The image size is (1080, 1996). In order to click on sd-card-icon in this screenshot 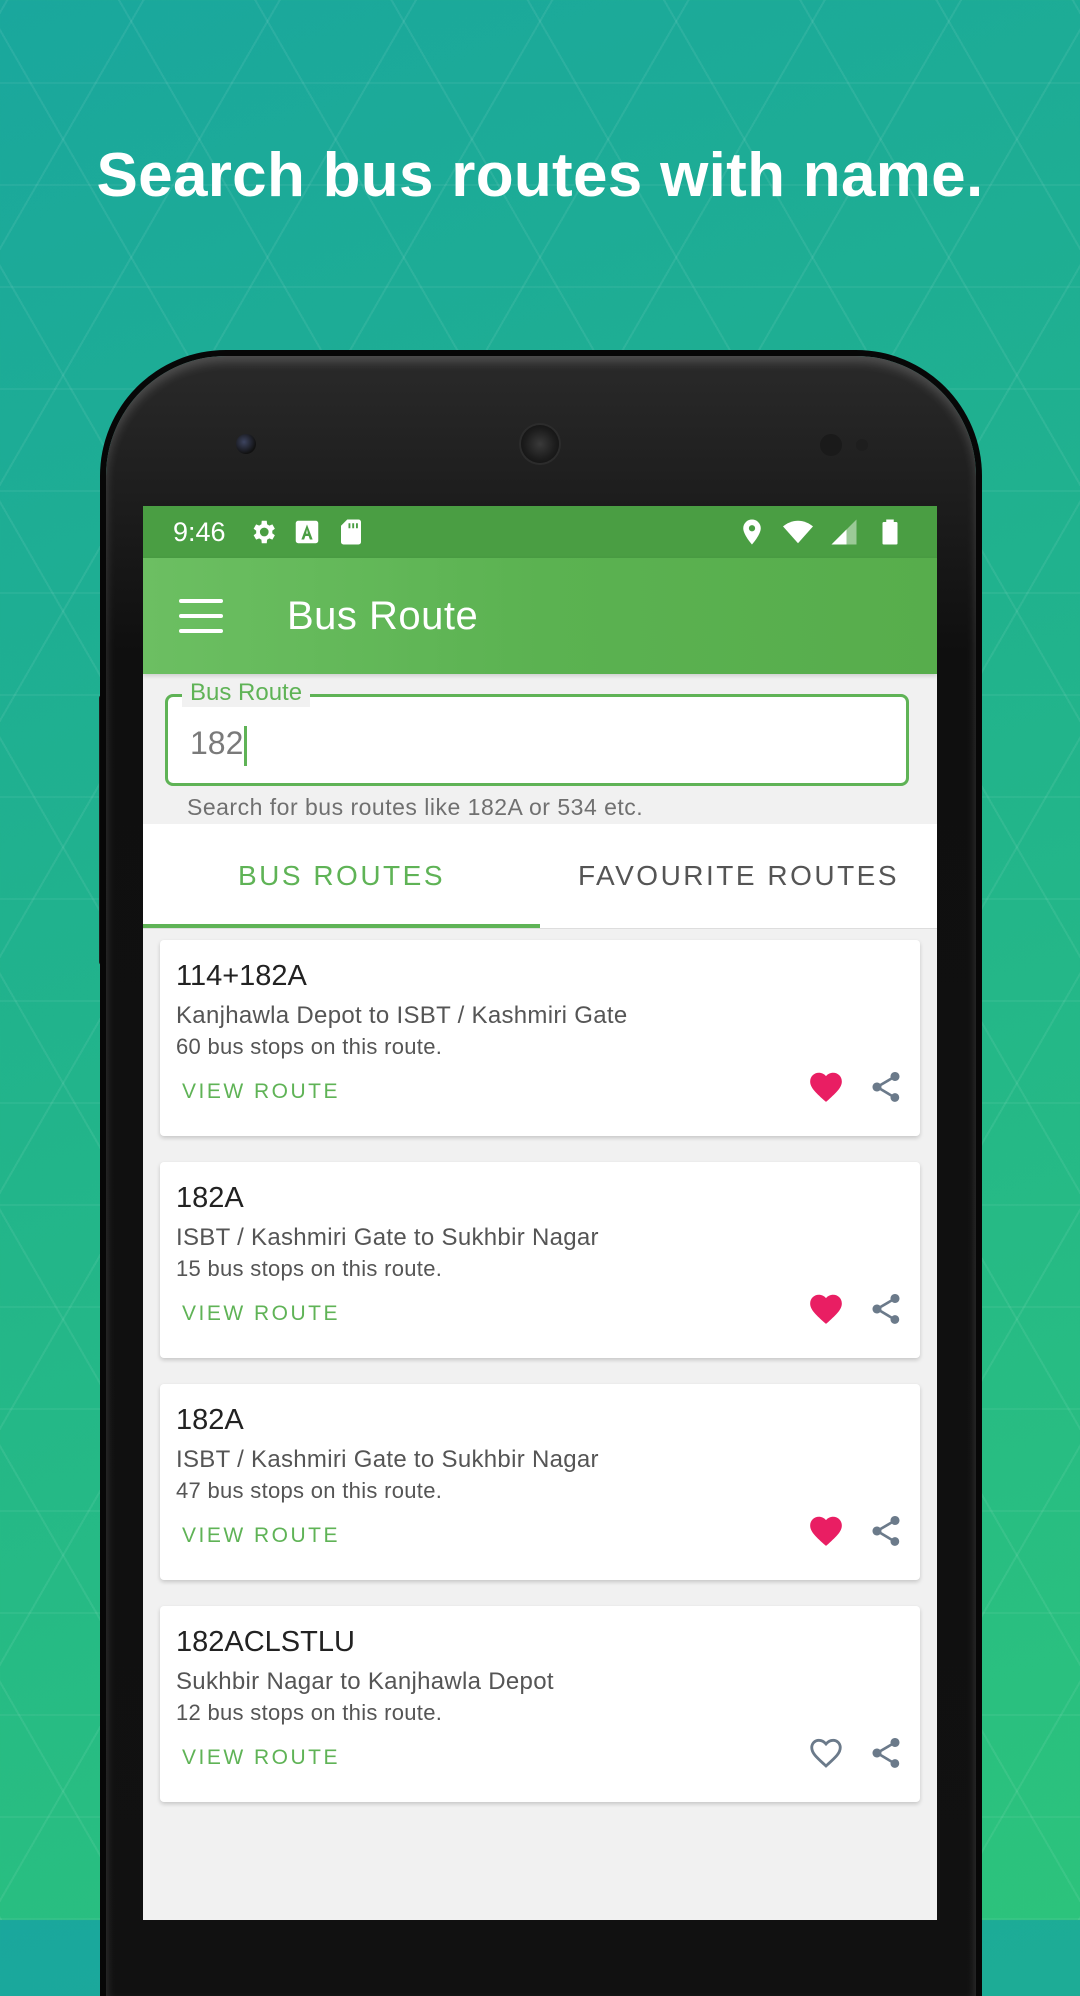, I will do `click(350, 532)`.